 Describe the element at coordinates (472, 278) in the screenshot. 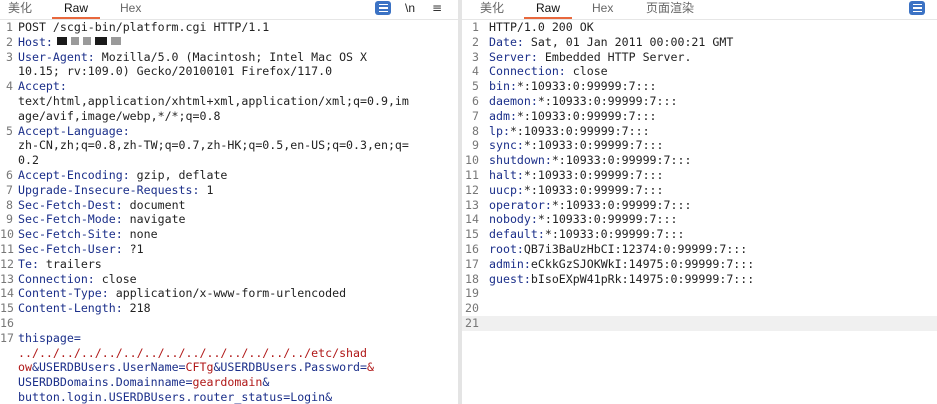

I see `line-number: 18` at that location.